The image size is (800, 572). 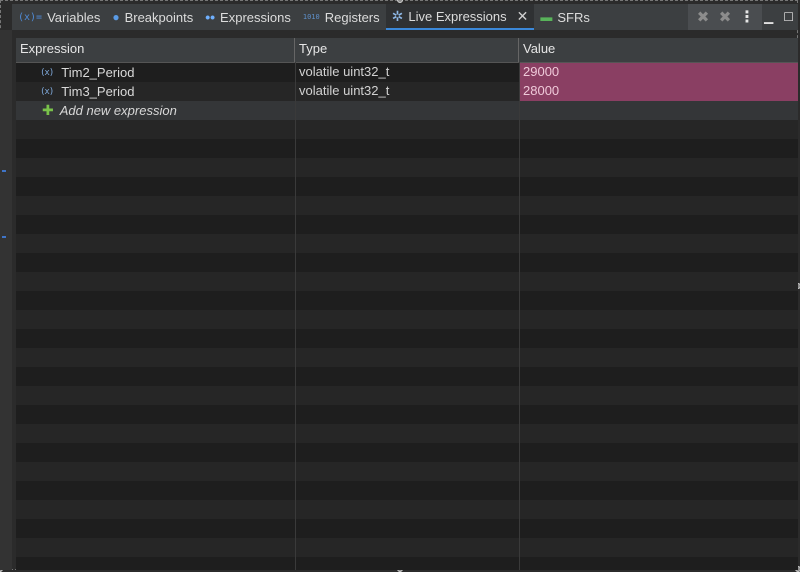 I want to click on tab-registers: 1010 Registers, so click(x=341, y=17).